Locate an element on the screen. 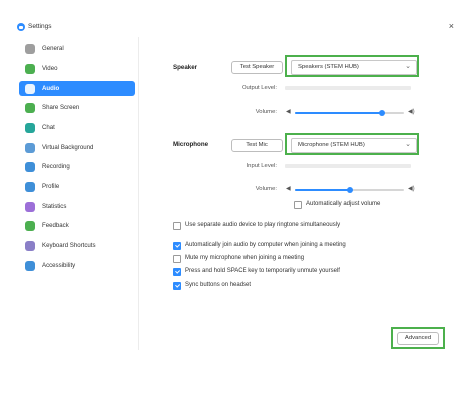 This screenshot has height=415, width=474. speaker-label: Speaker is located at coordinates (185, 67).